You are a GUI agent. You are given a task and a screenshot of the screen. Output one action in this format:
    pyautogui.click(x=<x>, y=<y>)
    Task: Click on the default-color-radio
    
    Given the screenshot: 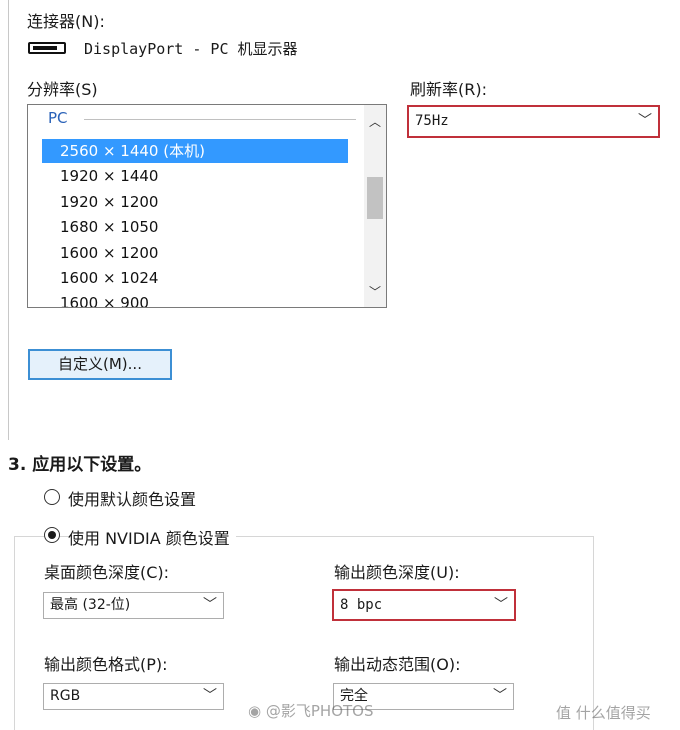 What is the action you would take?
    pyautogui.click(x=52, y=497)
    